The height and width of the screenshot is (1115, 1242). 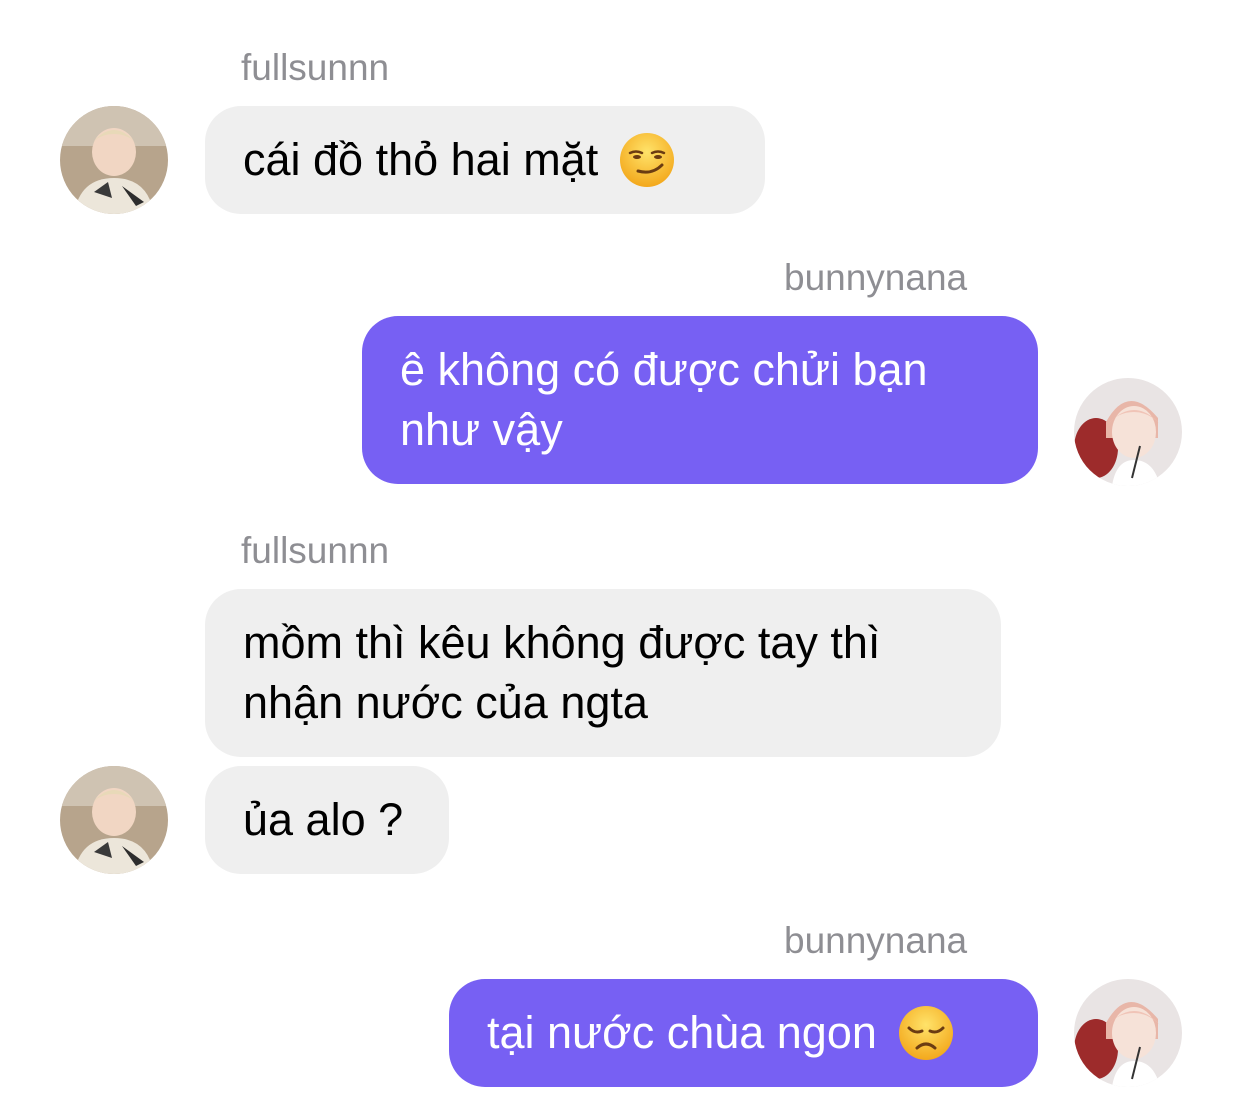 What do you see at coordinates (323, 819) in the screenshot?
I see `message-text: ủa alo ?` at bounding box center [323, 819].